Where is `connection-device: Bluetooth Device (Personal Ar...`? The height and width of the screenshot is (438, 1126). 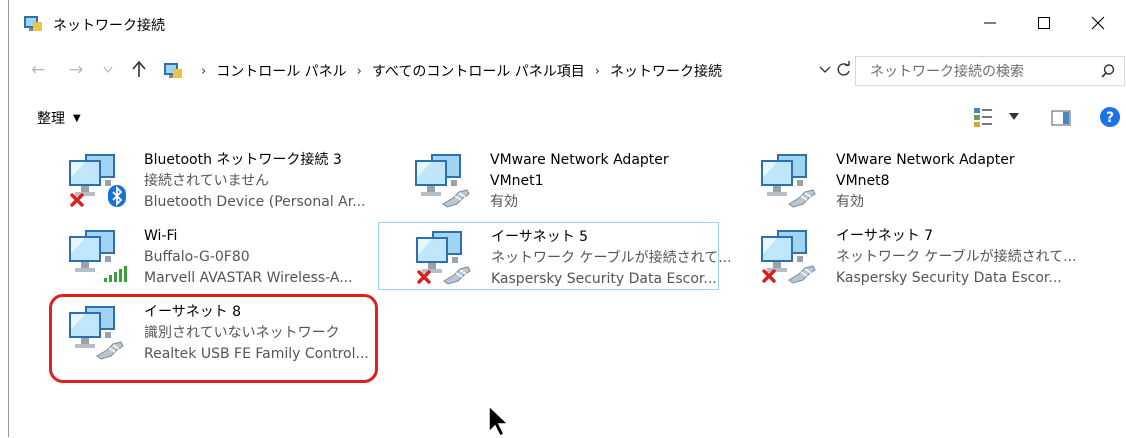 connection-device: Bluetooth Device (Personal Ar... is located at coordinates (255, 202).